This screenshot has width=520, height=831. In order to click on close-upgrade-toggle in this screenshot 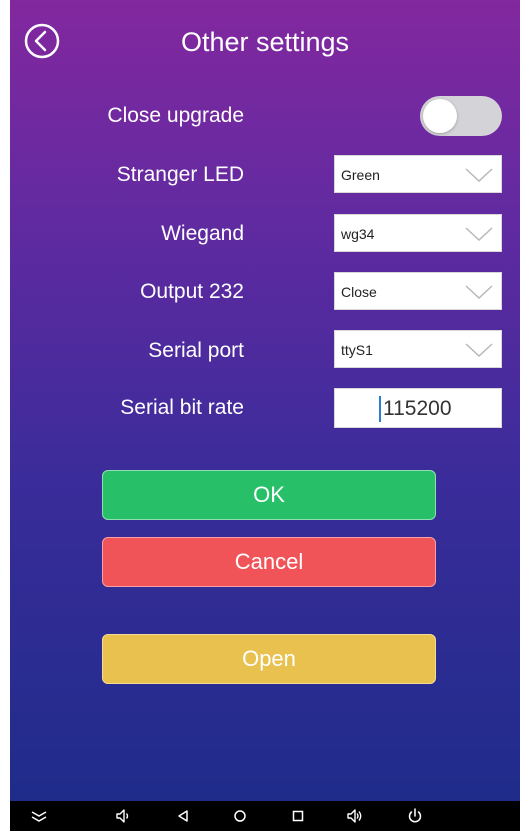, I will do `click(461, 116)`.